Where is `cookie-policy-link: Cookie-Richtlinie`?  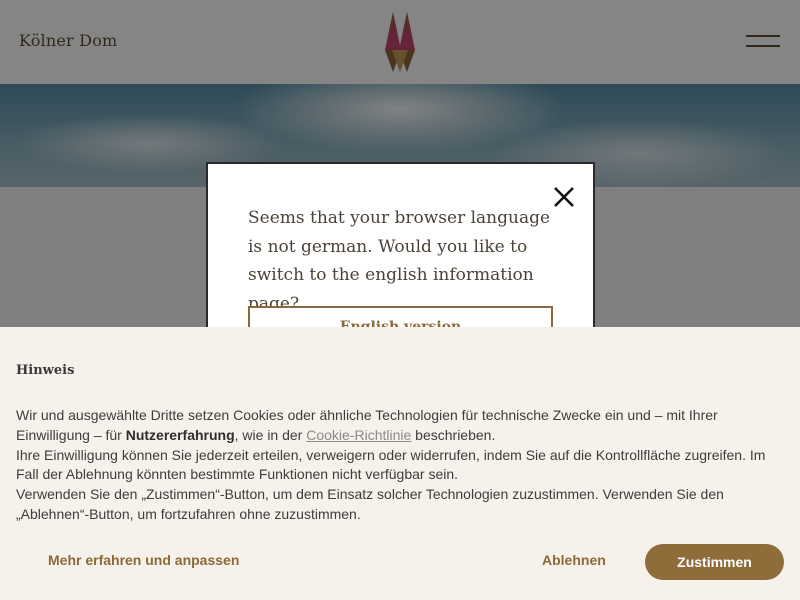
cookie-policy-link: Cookie-Richtlinie is located at coordinates (358, 435).